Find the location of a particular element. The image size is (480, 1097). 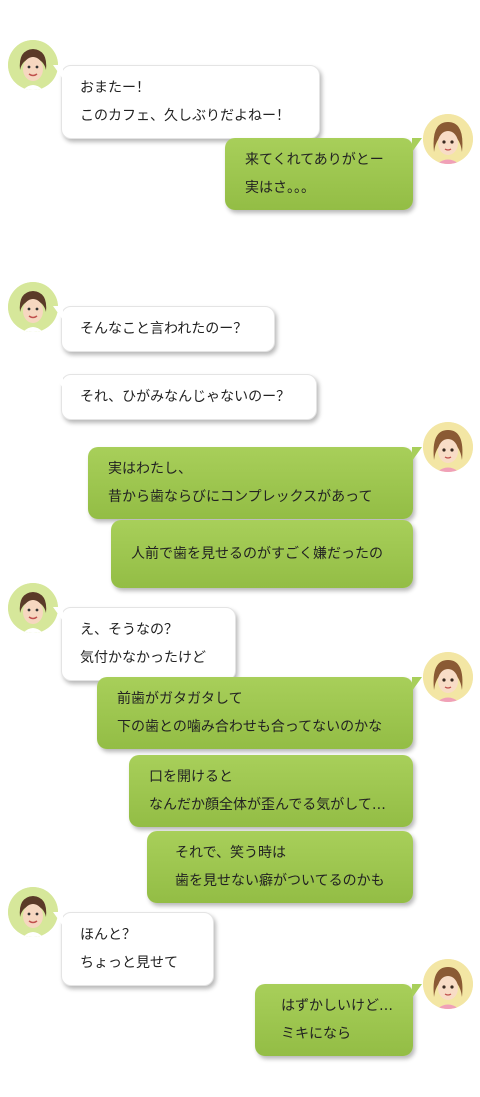

message-line: それ、ひがみなんじゃないのー？ is located at coordinates (185, 397).